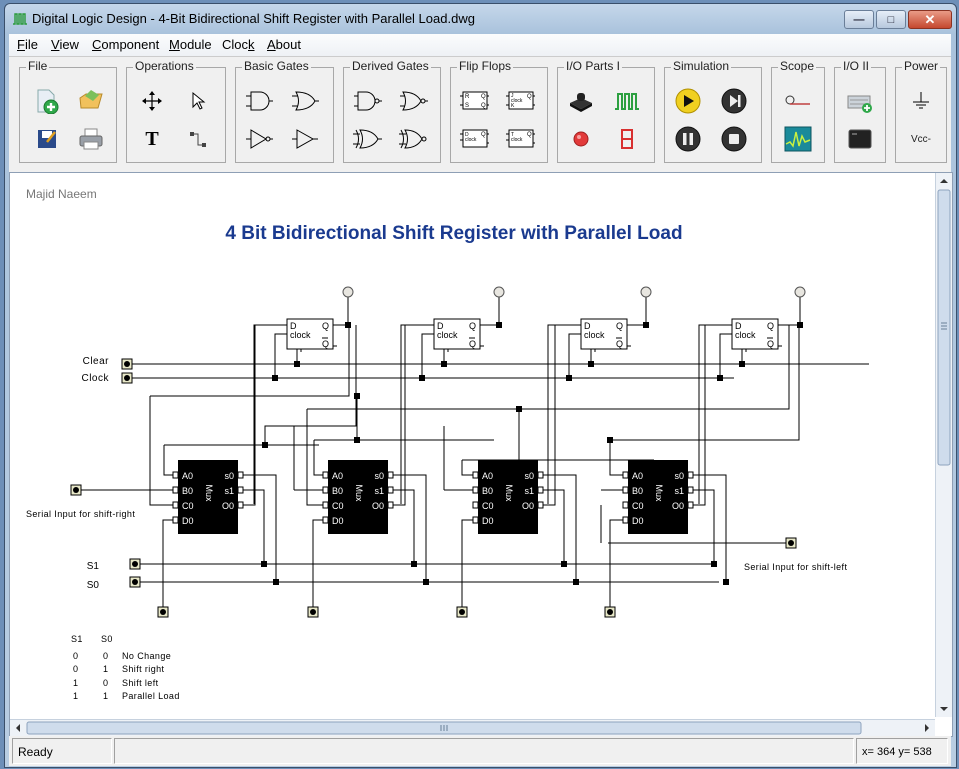  I want to click on pause-button, so click(688, 139).